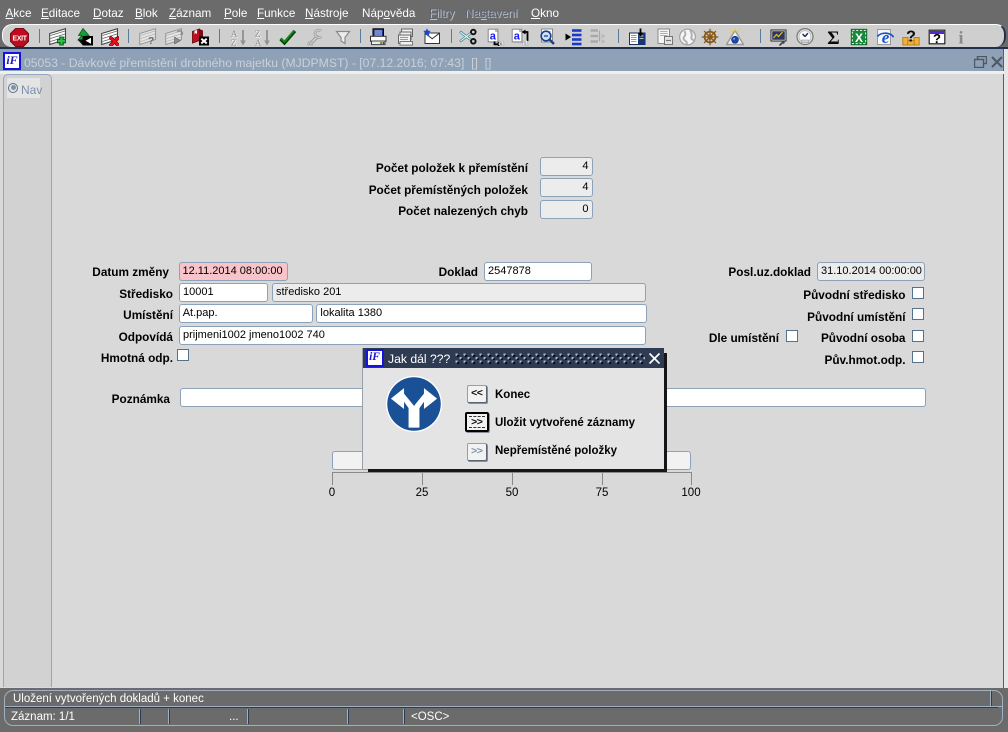 Image resolution: width=1008 pixels, height=732 pixels. What do you see at coordinates (258, 42) in the screenshot?
I see `svg-text: A` at bounding box center [258, 42].